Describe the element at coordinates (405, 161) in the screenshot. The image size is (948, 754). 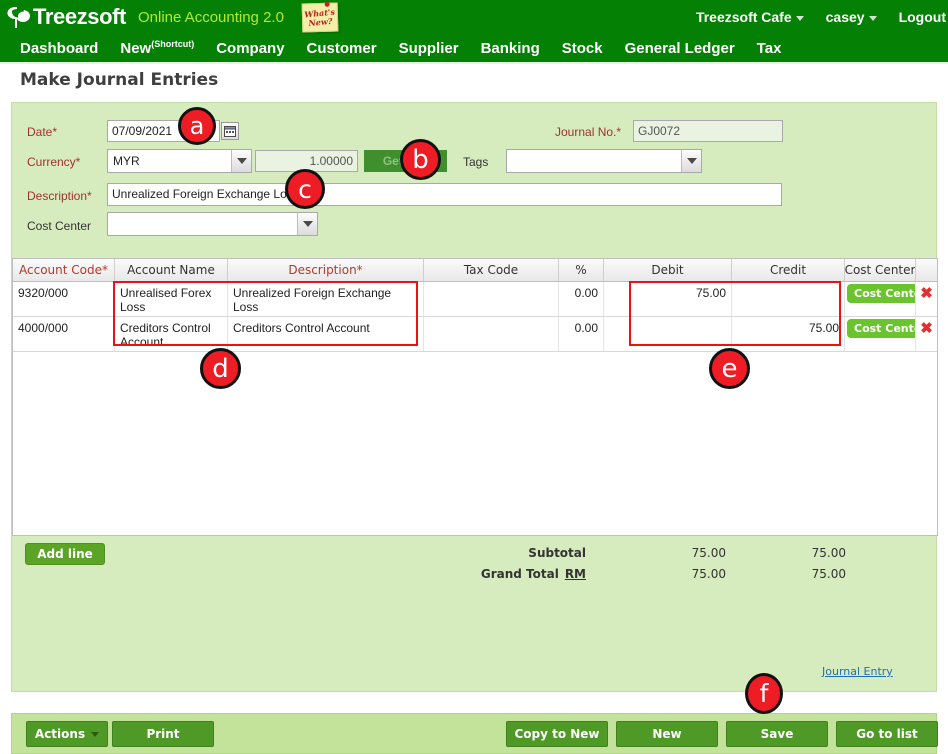
I see `get-rate-button: Get rate` at that location.